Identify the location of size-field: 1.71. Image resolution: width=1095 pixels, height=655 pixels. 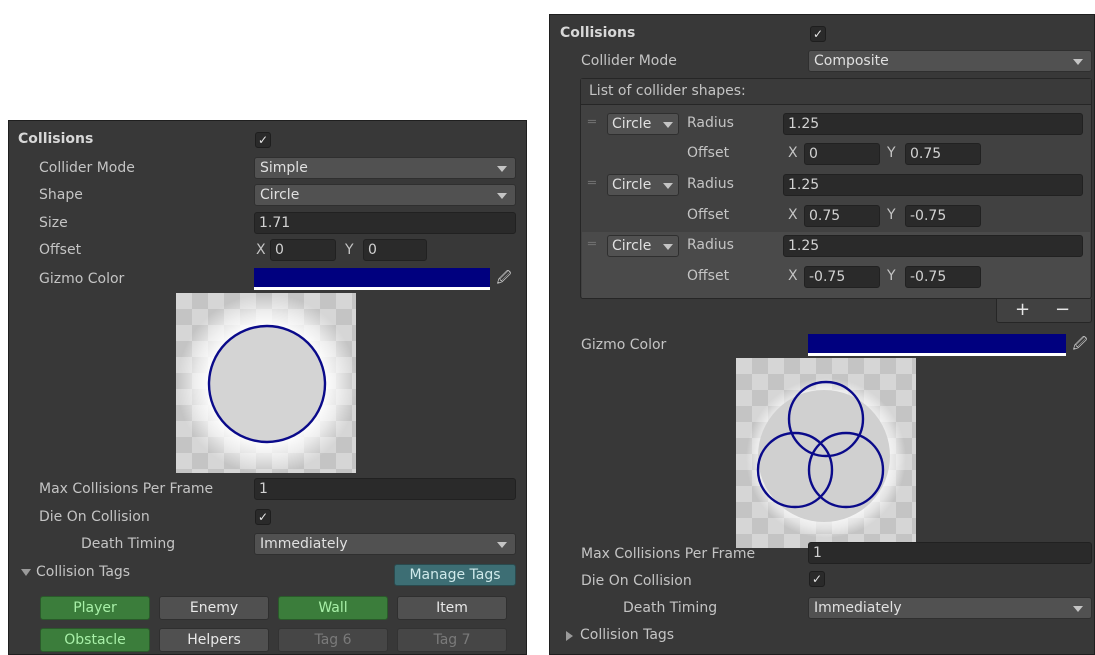
(385, 223).